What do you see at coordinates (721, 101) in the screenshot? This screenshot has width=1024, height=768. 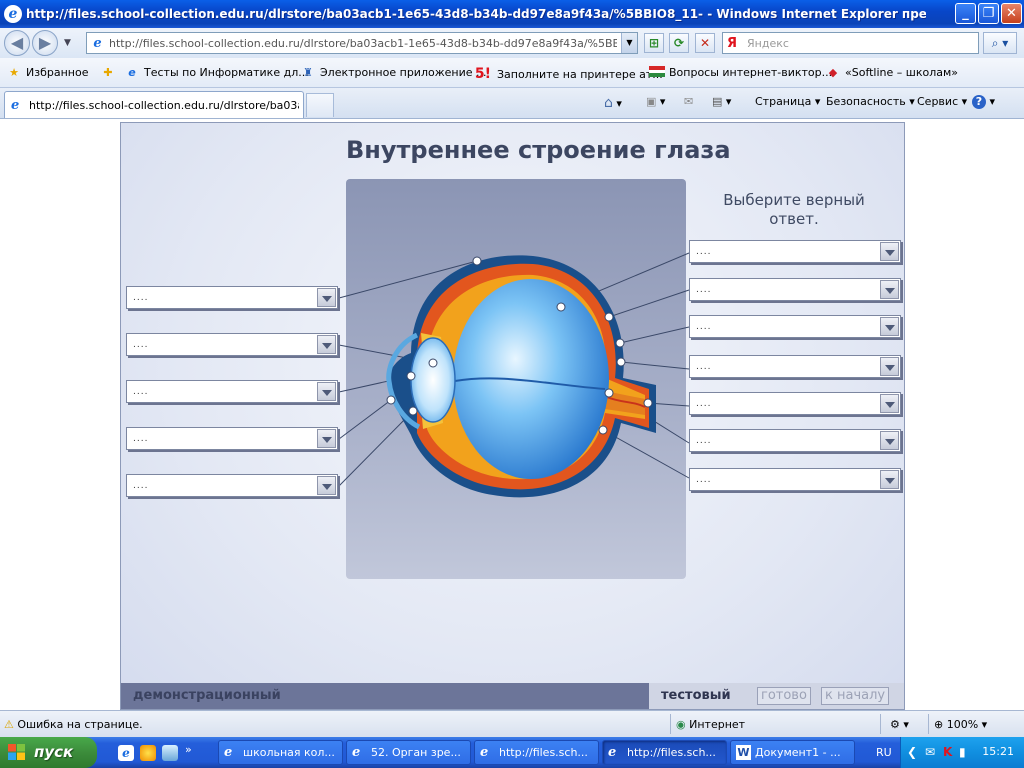 I see `print-button: ▤ ▾` at bounding box center [721, 101].